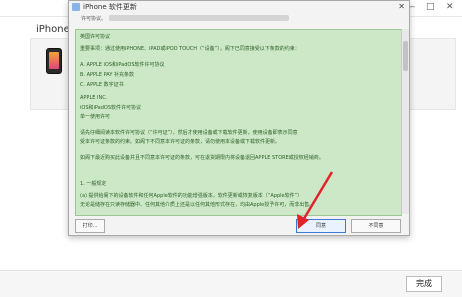 Image resolution: width=462 pixels, height=297 pixels. I want to click on app-icon, so click(76, 7).